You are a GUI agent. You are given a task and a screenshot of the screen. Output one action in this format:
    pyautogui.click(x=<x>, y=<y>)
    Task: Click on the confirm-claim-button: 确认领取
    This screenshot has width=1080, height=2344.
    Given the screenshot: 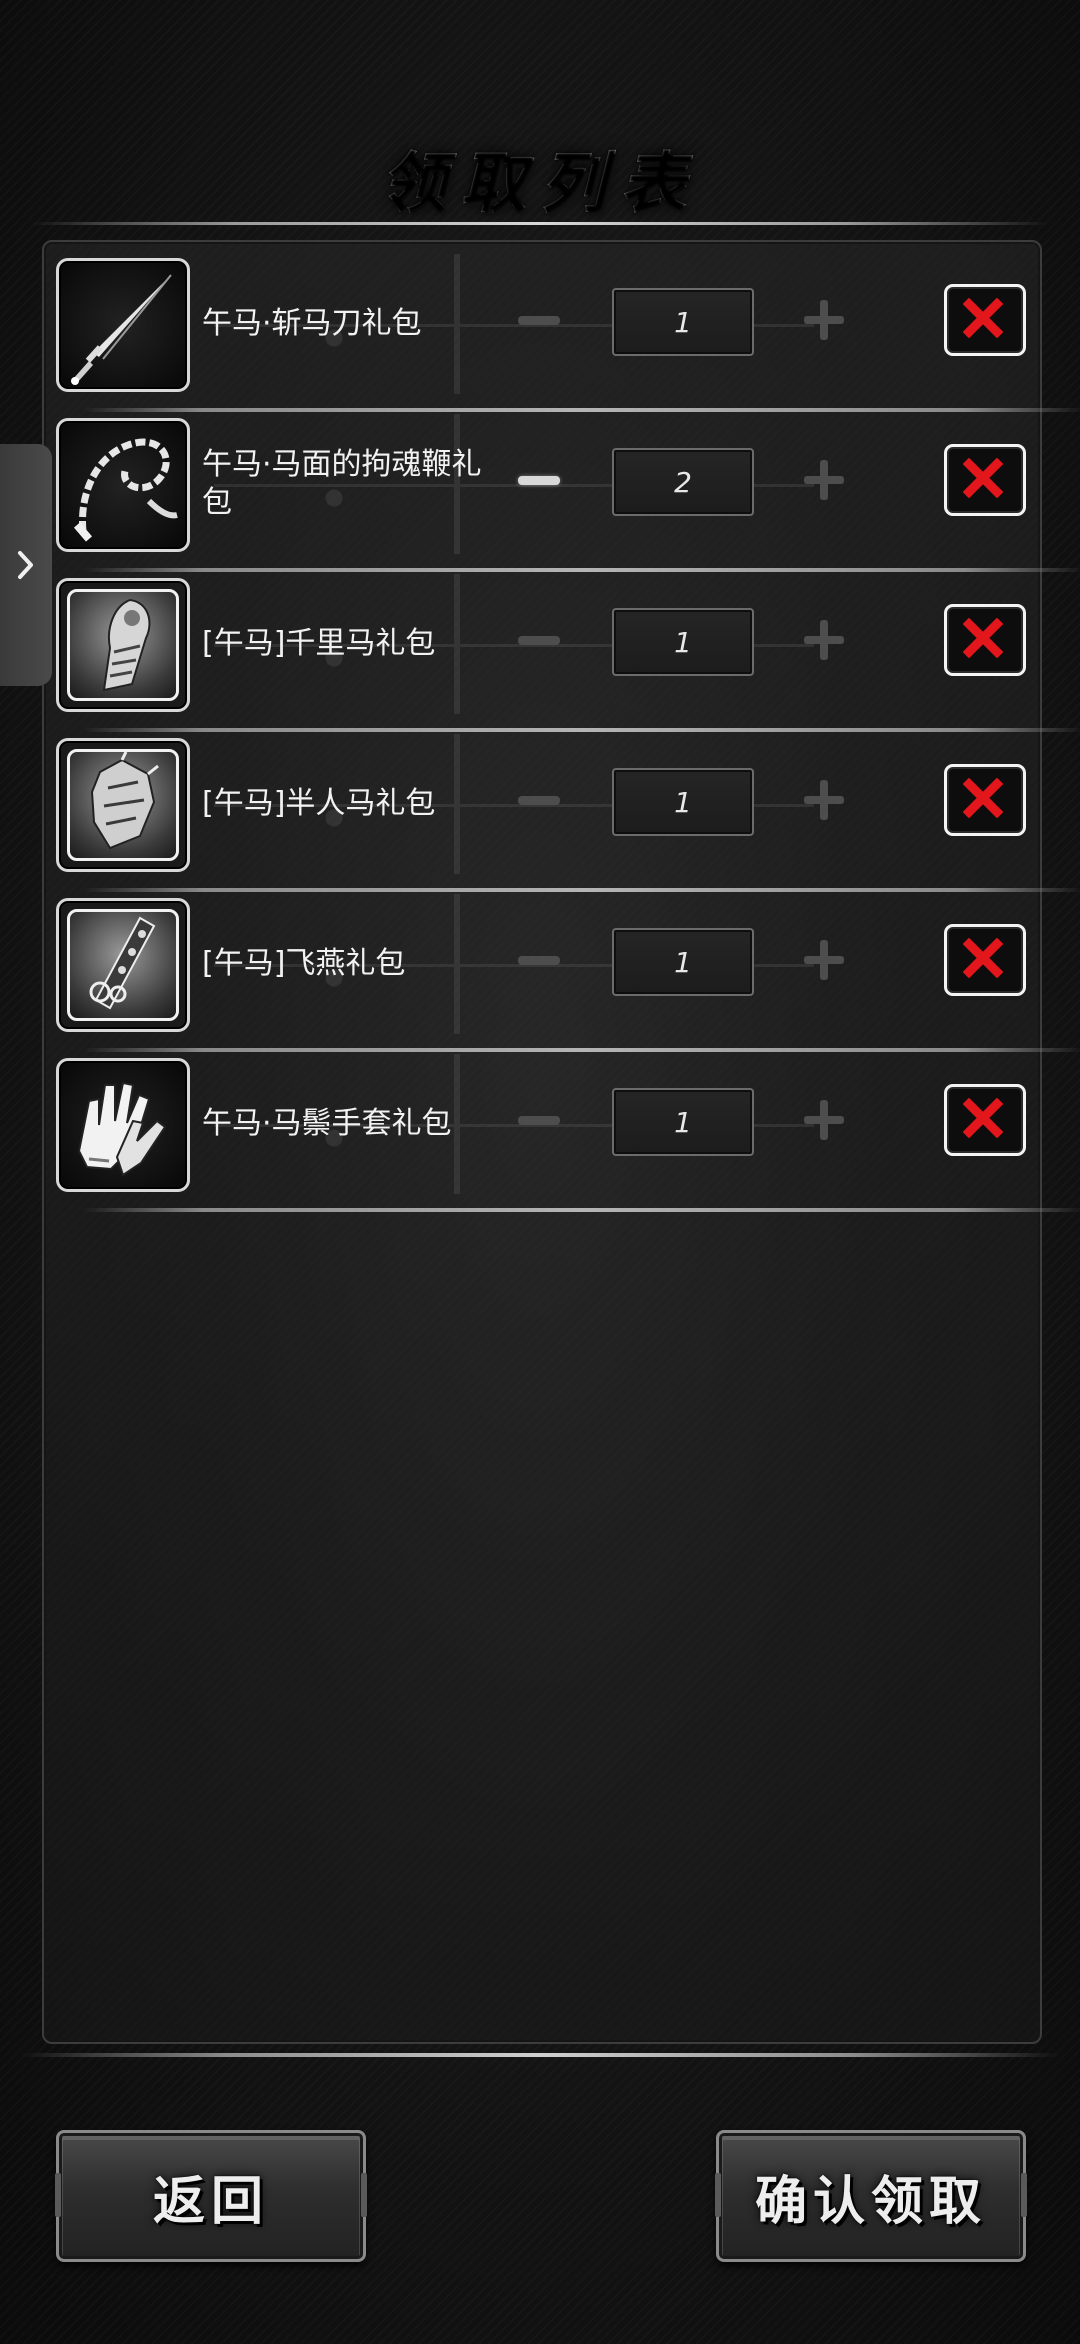 What is the action you would take?
    pyautogui.click(x=871, y=2196)
    